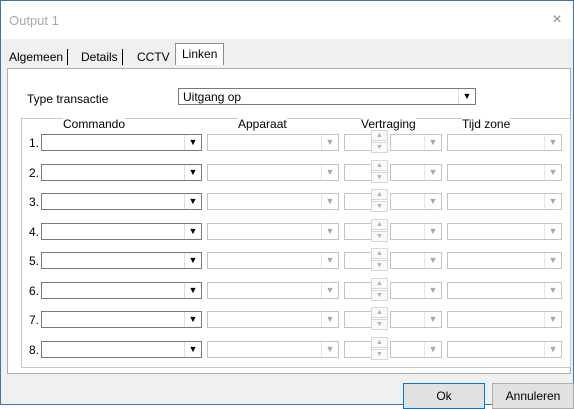  Describe the element at coordinates (327, 96) in the screenshot. I see `type-transactie-select: Uitgang op ▼` at that location.